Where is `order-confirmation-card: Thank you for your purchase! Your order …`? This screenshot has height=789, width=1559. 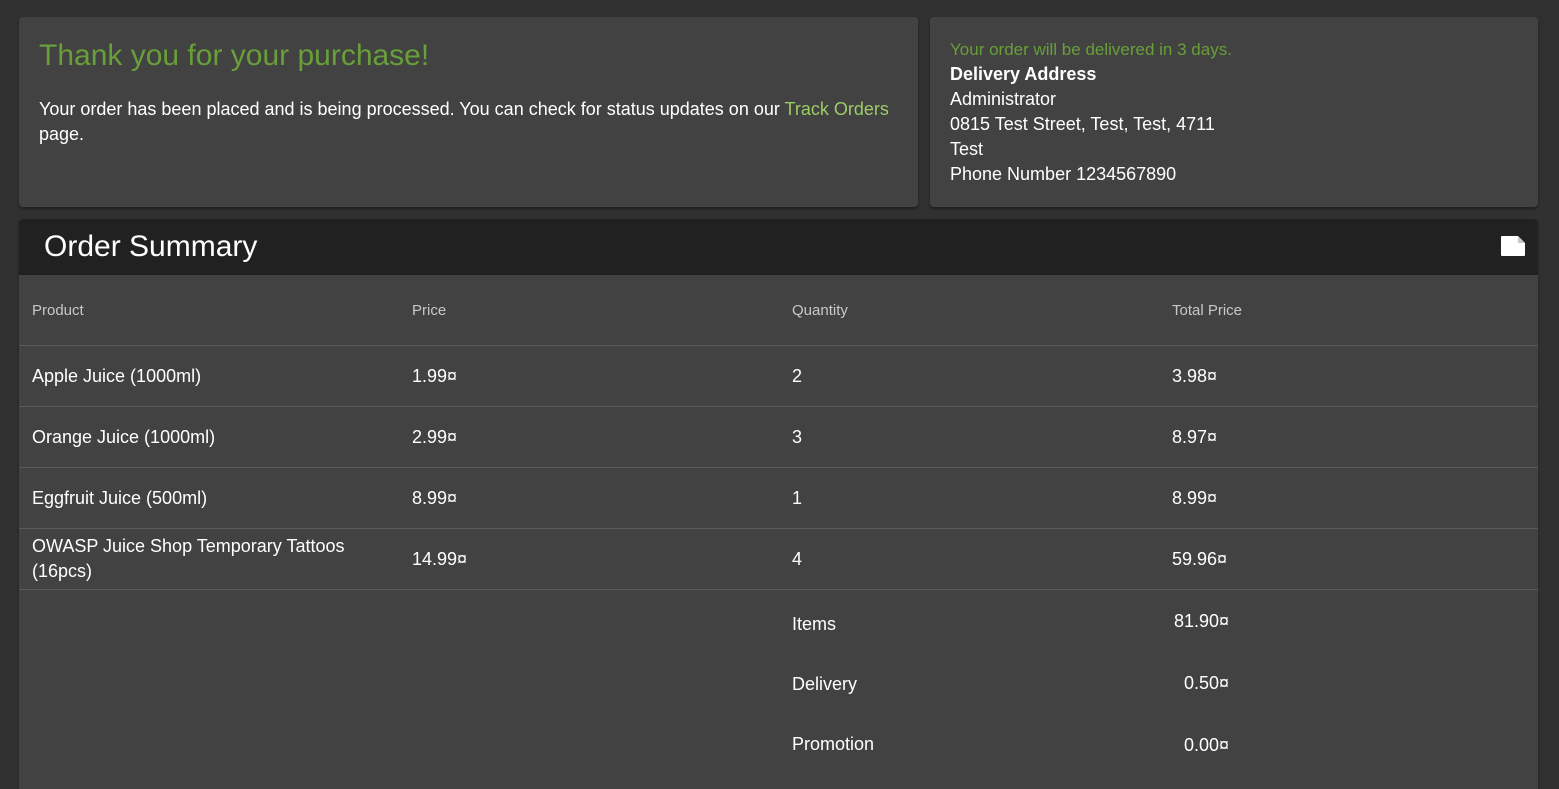
order-confirmation-card: Thank you for your purchase! Your order … is located at coordinates (468, 112).